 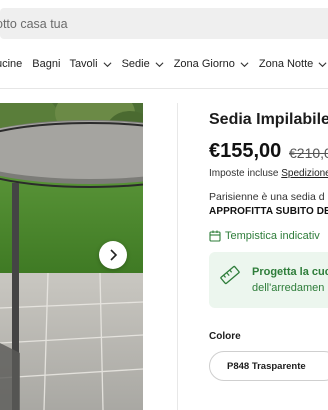 I want to click on chevron-right-icon, so click(x=114, y=255).